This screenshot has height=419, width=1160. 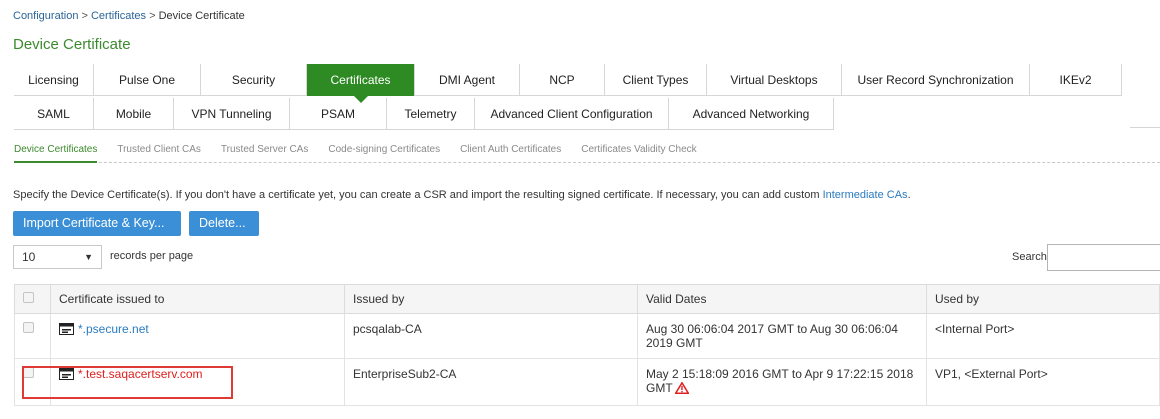 I want to click on issued-to-cell: *.test.saqacertserv.com, so click(x=197, y=382).